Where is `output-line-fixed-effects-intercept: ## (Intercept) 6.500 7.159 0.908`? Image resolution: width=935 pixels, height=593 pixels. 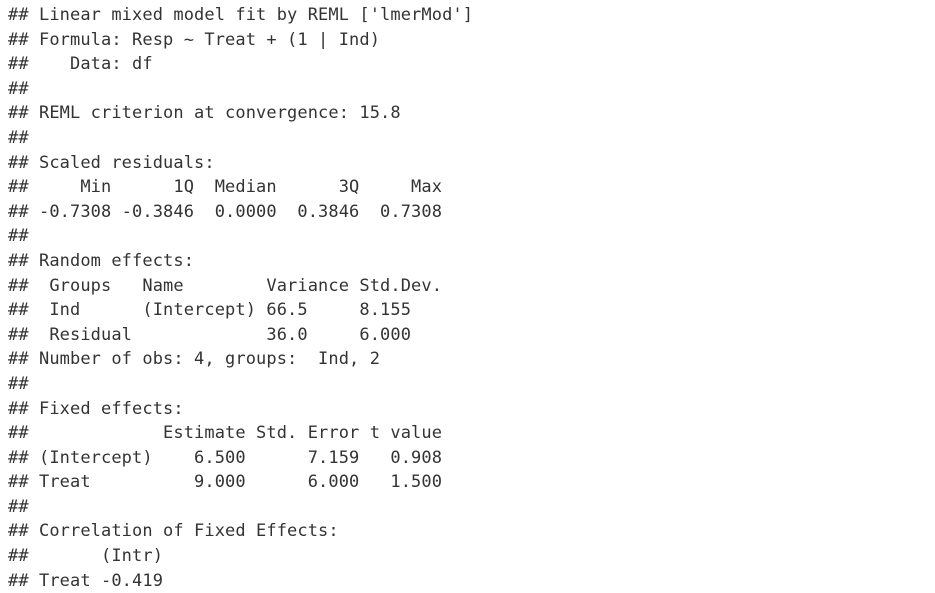 output-line-fixed-effects-intercept: ## (Intercept) 6.500 7.159 0.908 is located at coordinates (225, 457).